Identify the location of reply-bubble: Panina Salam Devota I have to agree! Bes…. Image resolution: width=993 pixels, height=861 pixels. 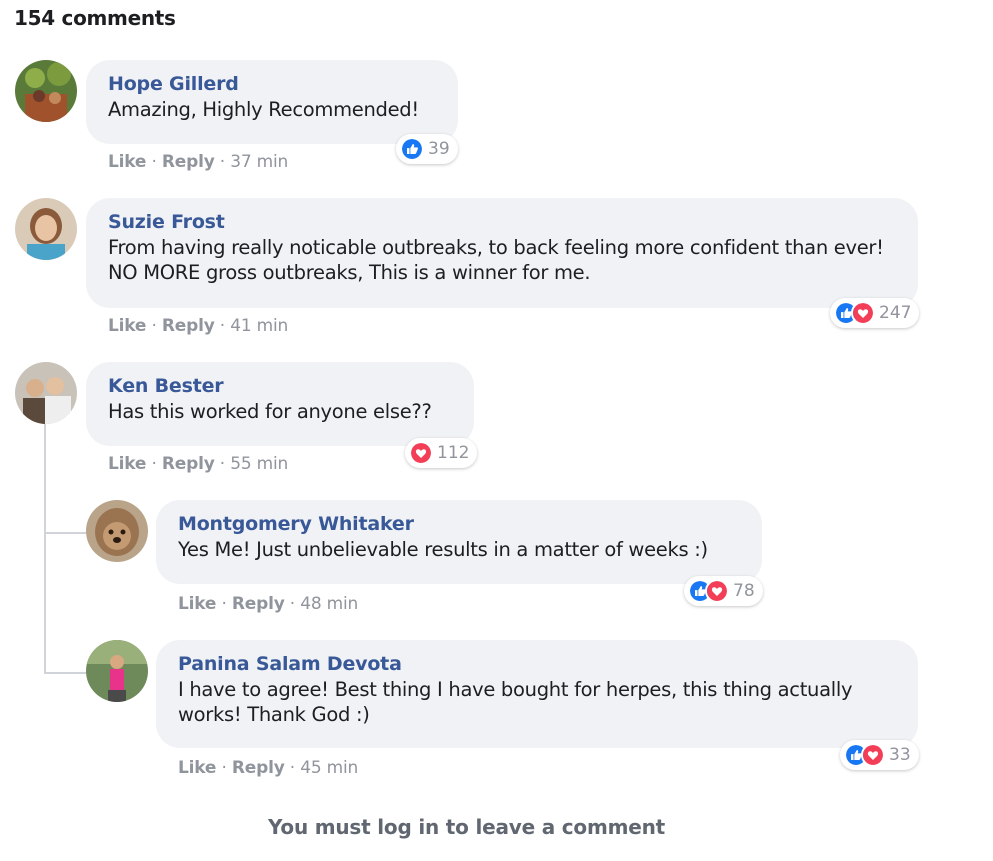
(537, 694).